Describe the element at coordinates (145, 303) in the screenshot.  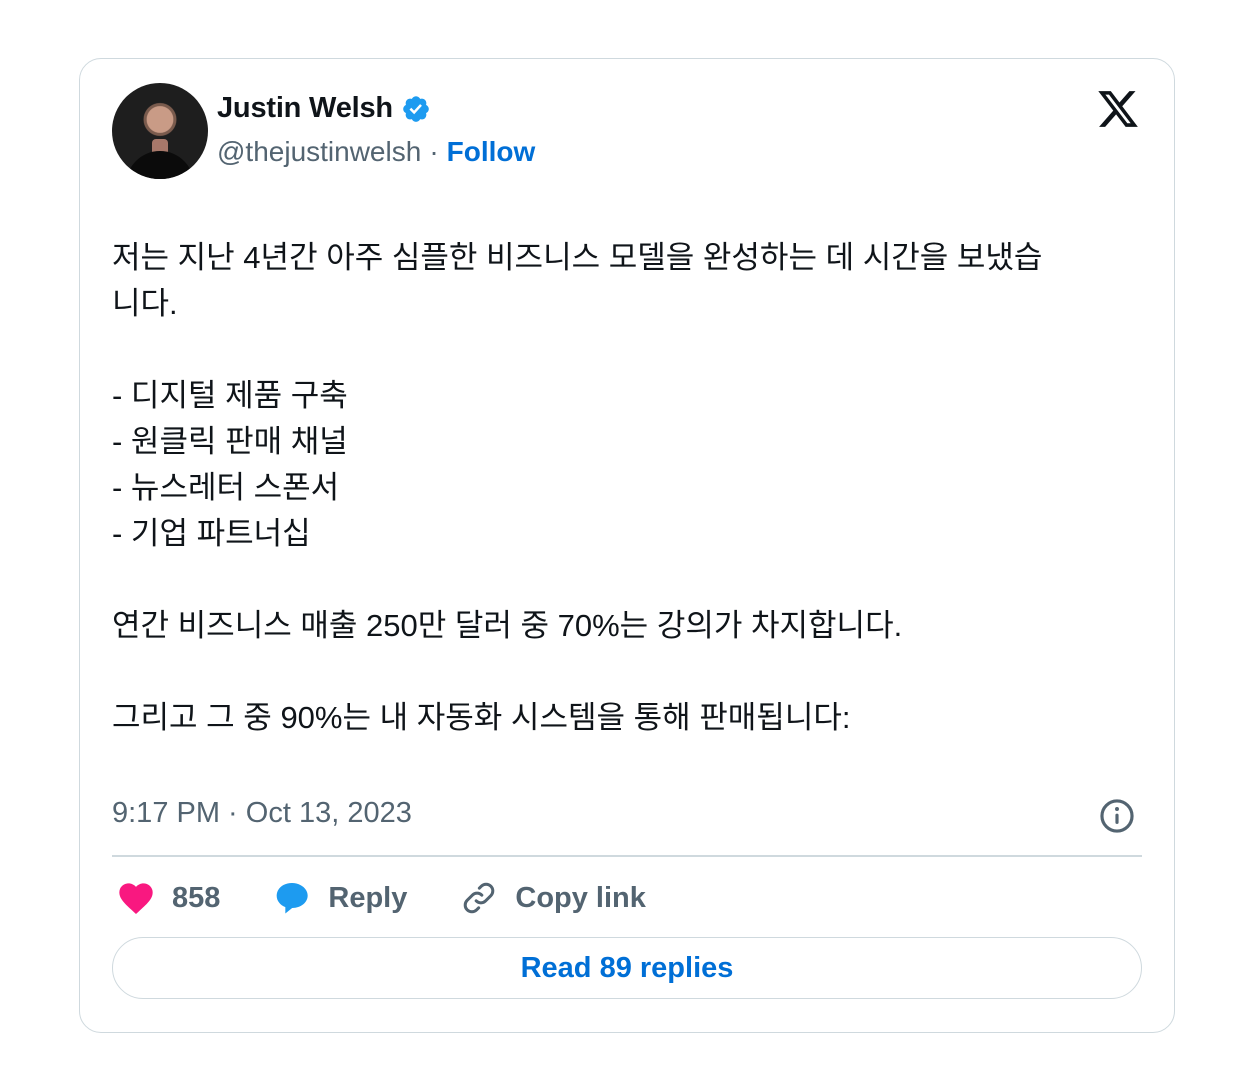
I see `tweet-intro-line2: 니다.` at that location.